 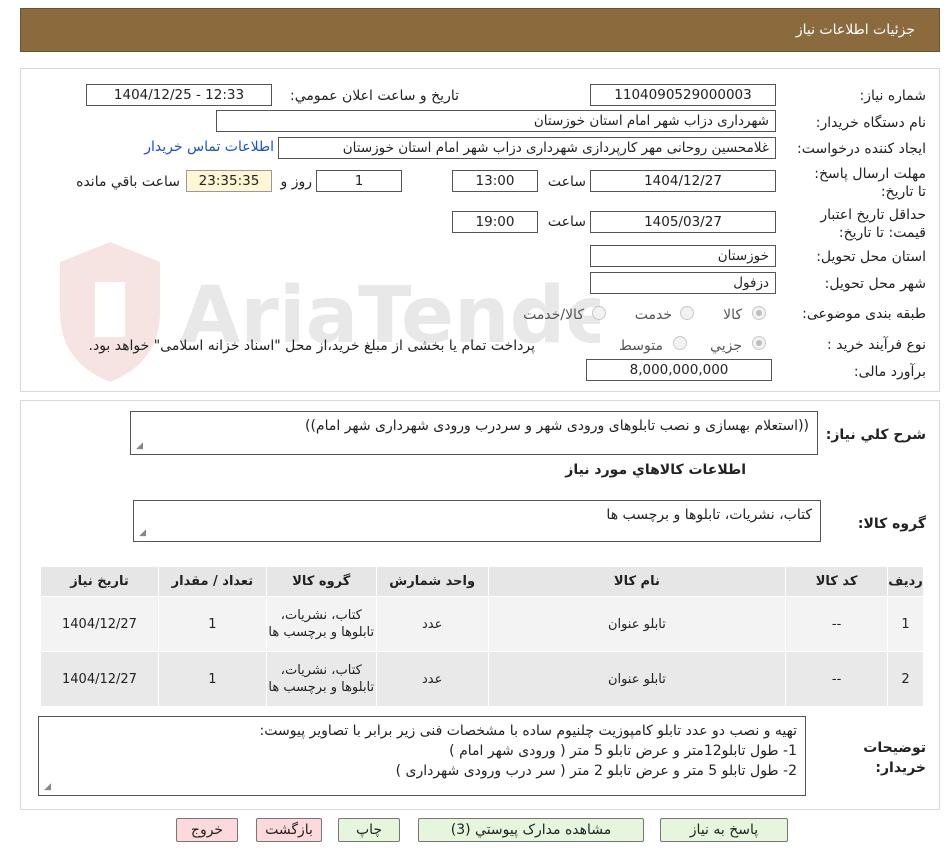 I want to click on print-button: چاپ, so click(x=369, y=830).